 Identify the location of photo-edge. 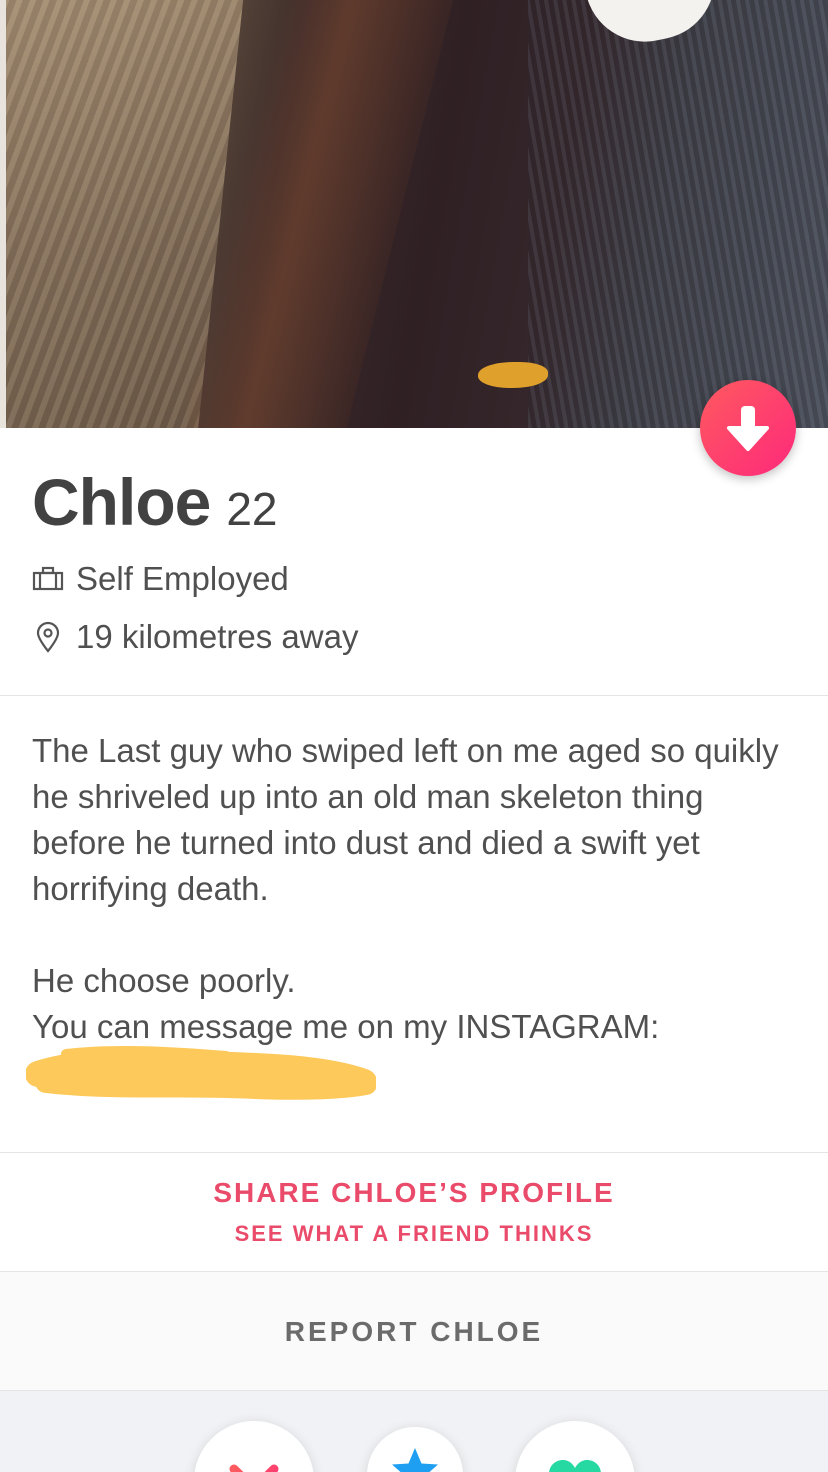
(3, 214).